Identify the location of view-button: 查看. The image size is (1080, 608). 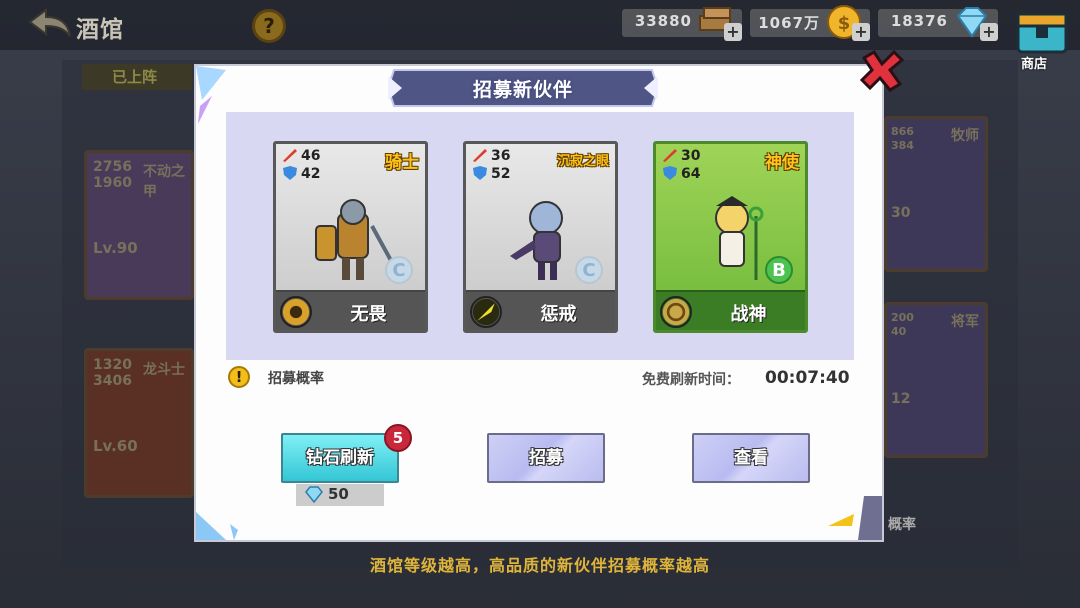
(751, 458).